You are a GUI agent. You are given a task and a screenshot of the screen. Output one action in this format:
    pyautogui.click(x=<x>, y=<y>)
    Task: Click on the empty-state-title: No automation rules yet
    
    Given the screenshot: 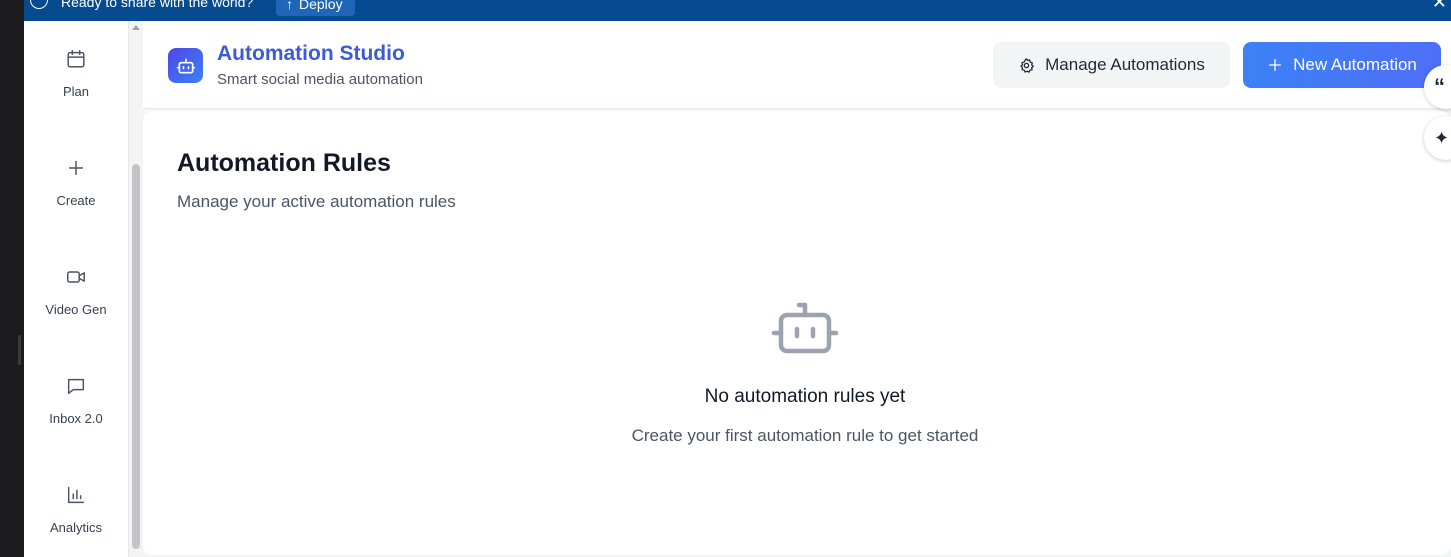 What is the action you would take?
    pyautogui.click(x=805, y=396)
    